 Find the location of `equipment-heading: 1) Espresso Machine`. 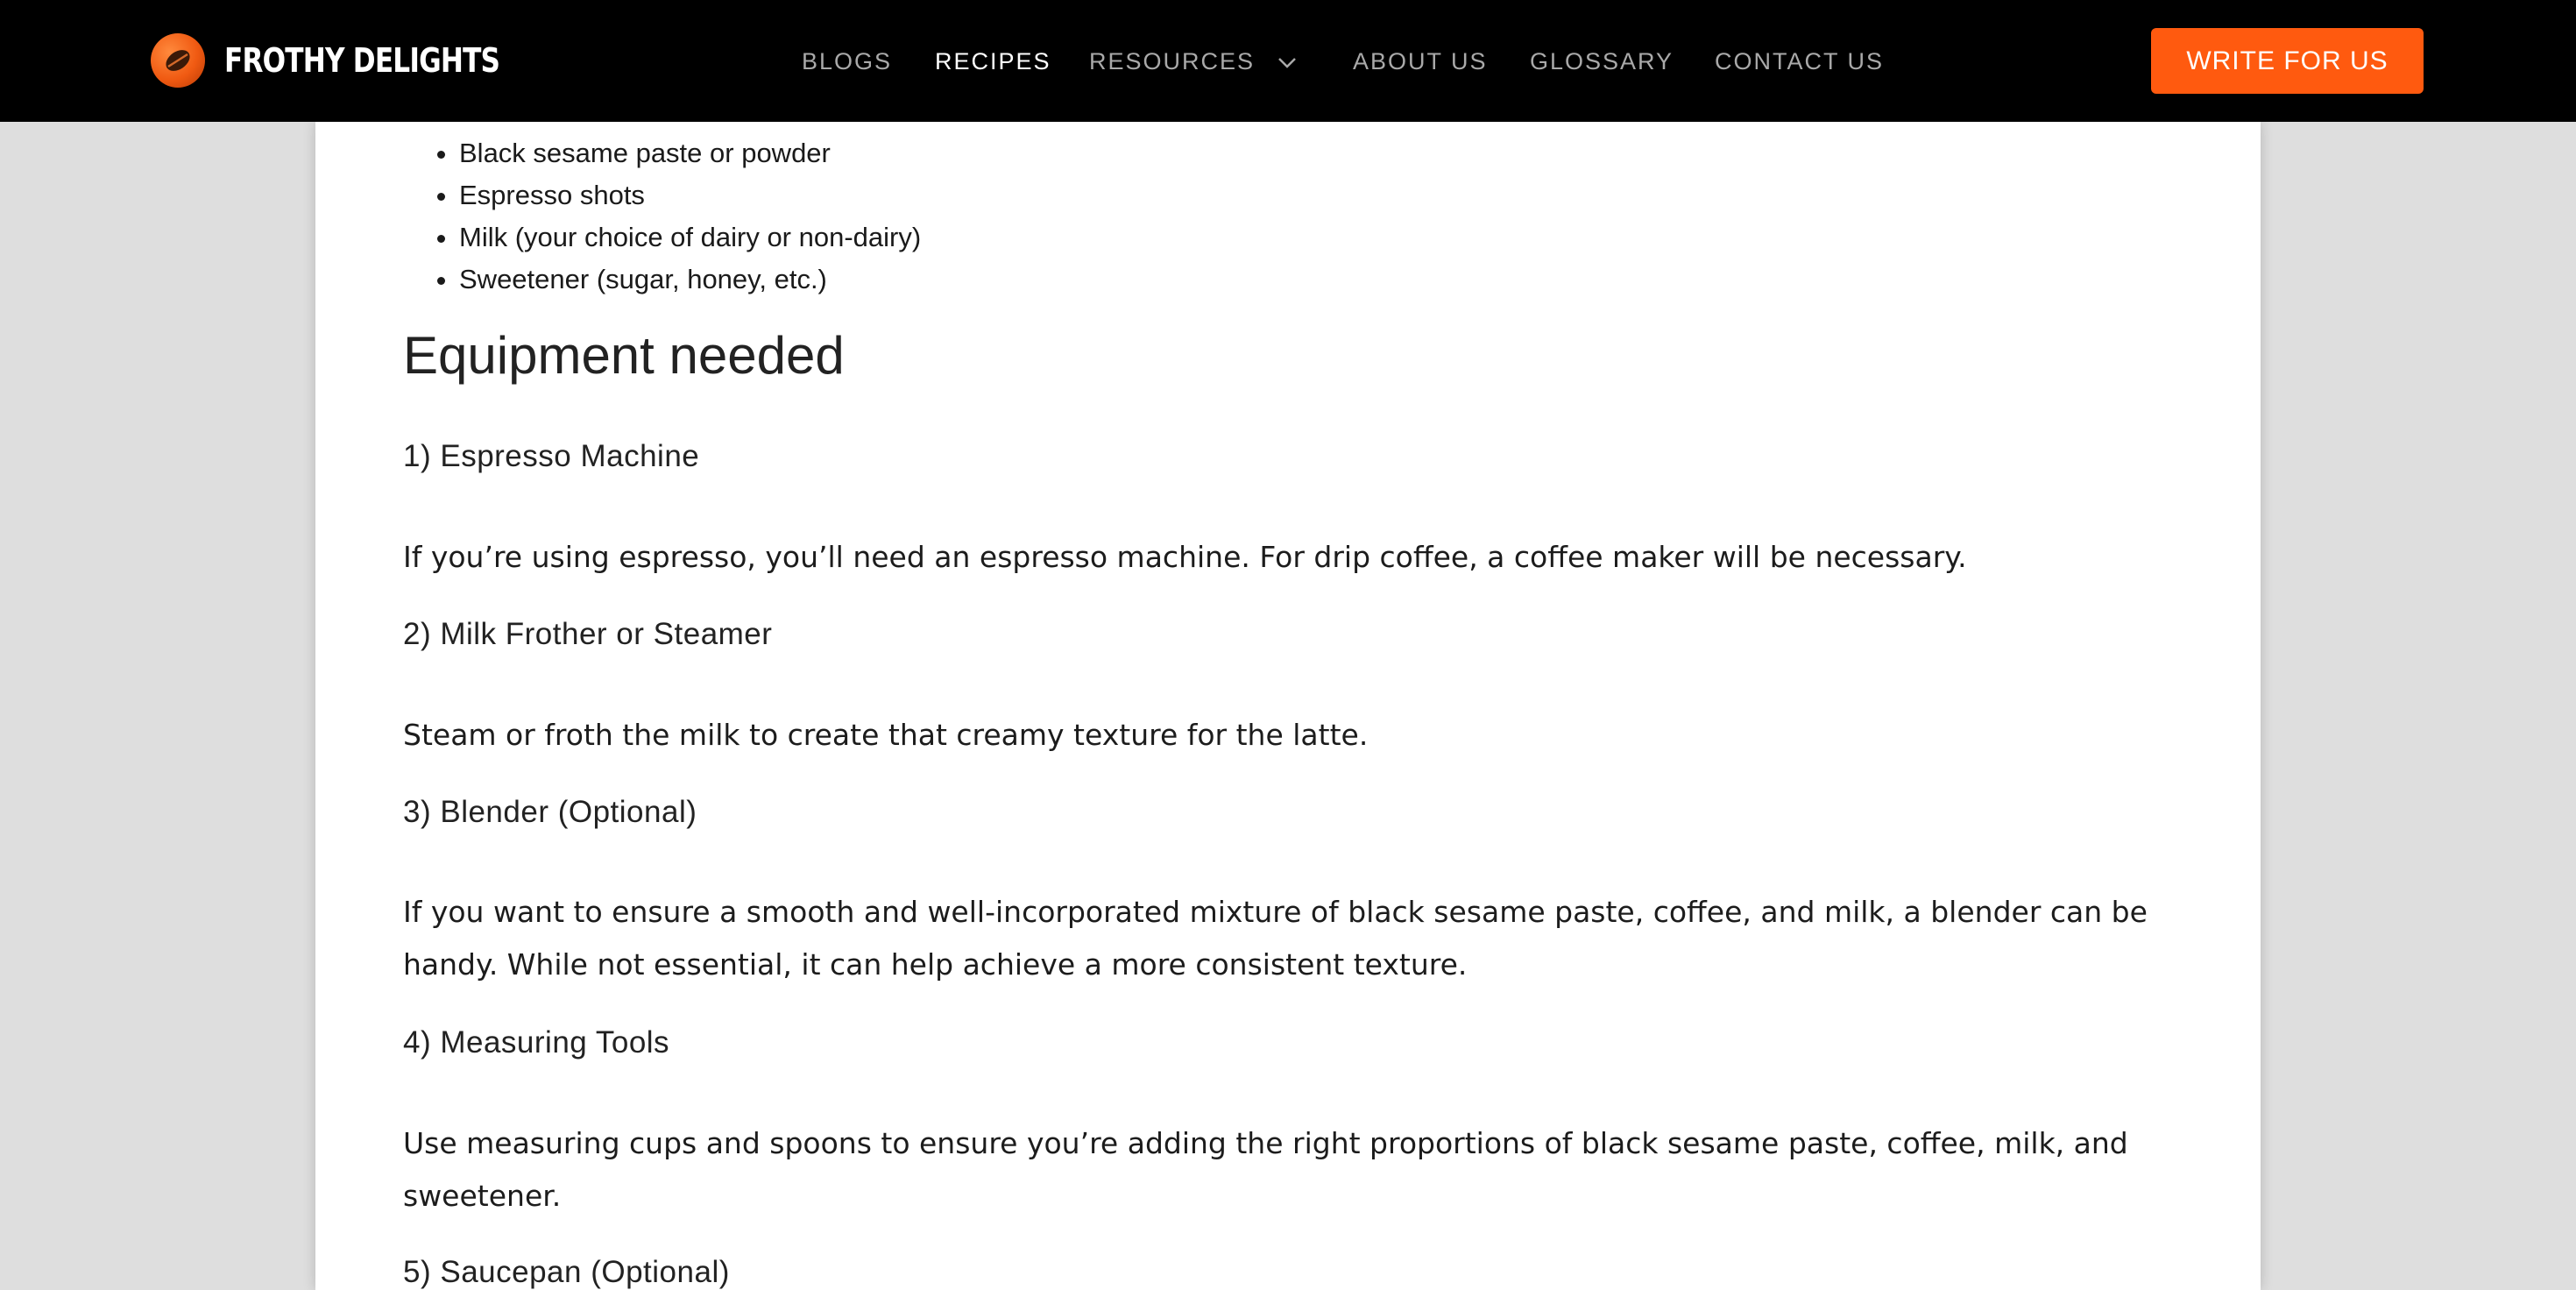

equipment-heading: 1) Espresso Machine is located at coordinates (551, 456).